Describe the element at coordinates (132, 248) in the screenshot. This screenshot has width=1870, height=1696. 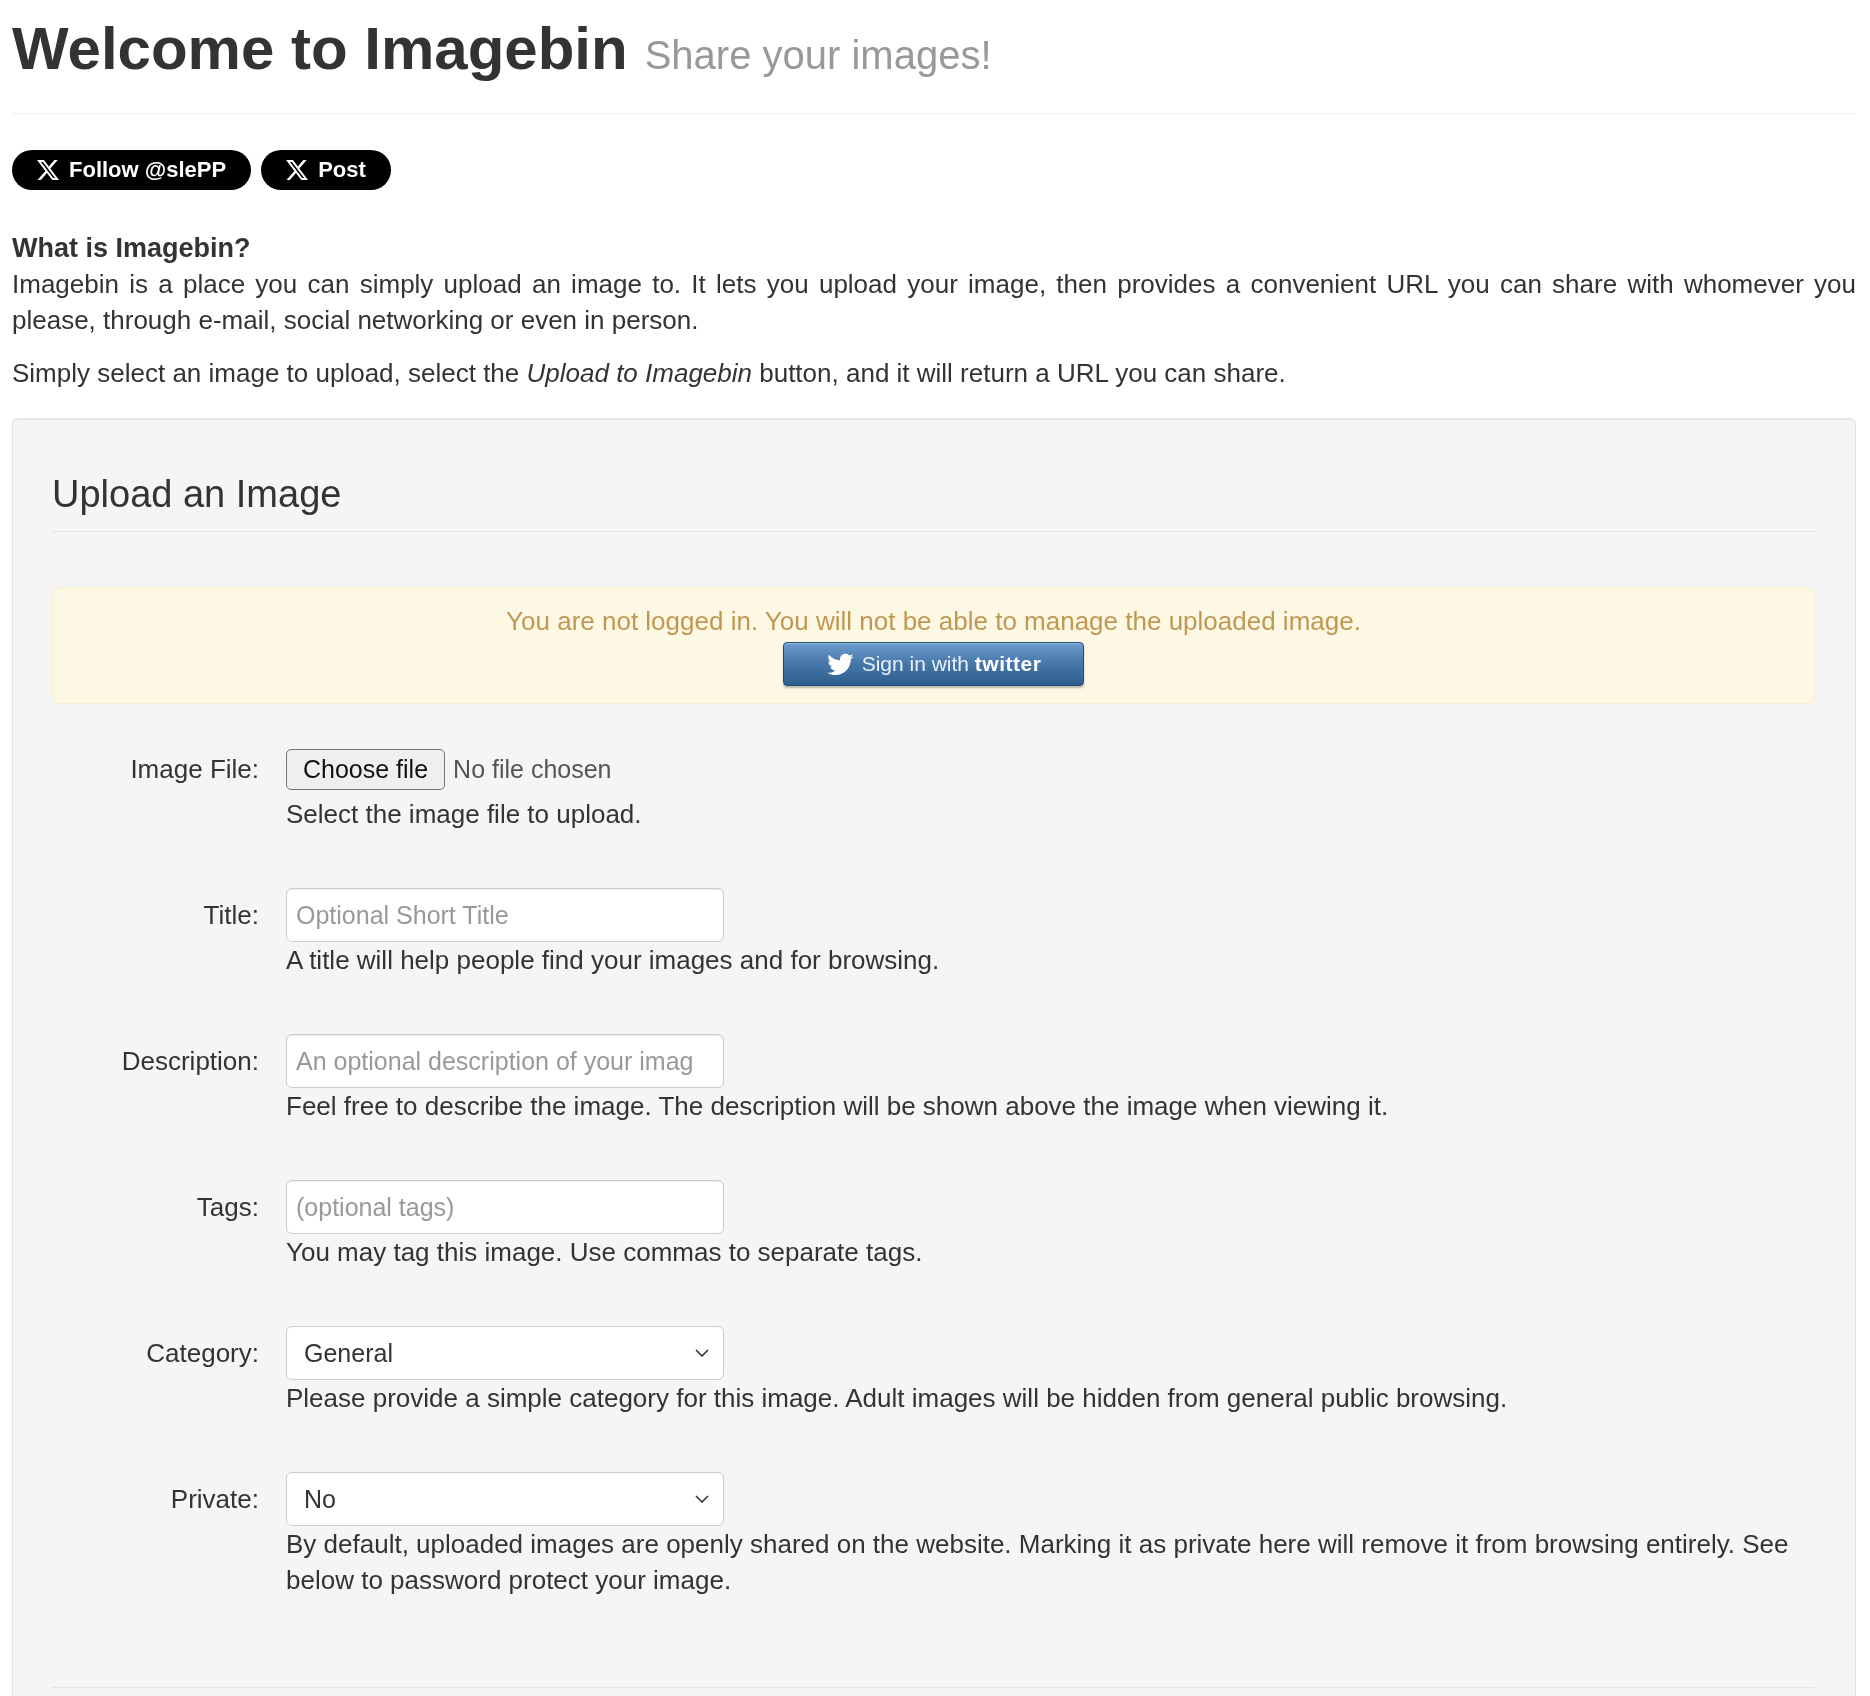
I see `section-heading: What is Imagebin?` at that location.